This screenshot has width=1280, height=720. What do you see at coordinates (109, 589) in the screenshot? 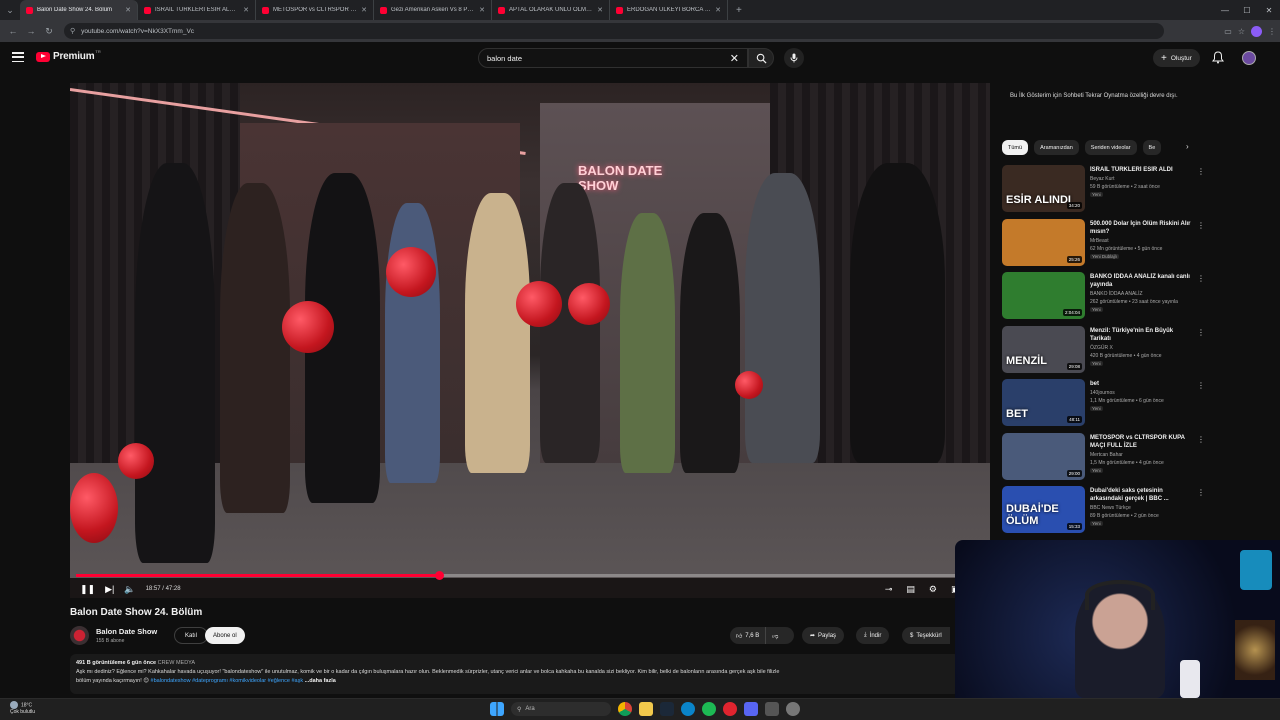
I see `next-video-icon: ▶|` at bounding box center [109, 589].